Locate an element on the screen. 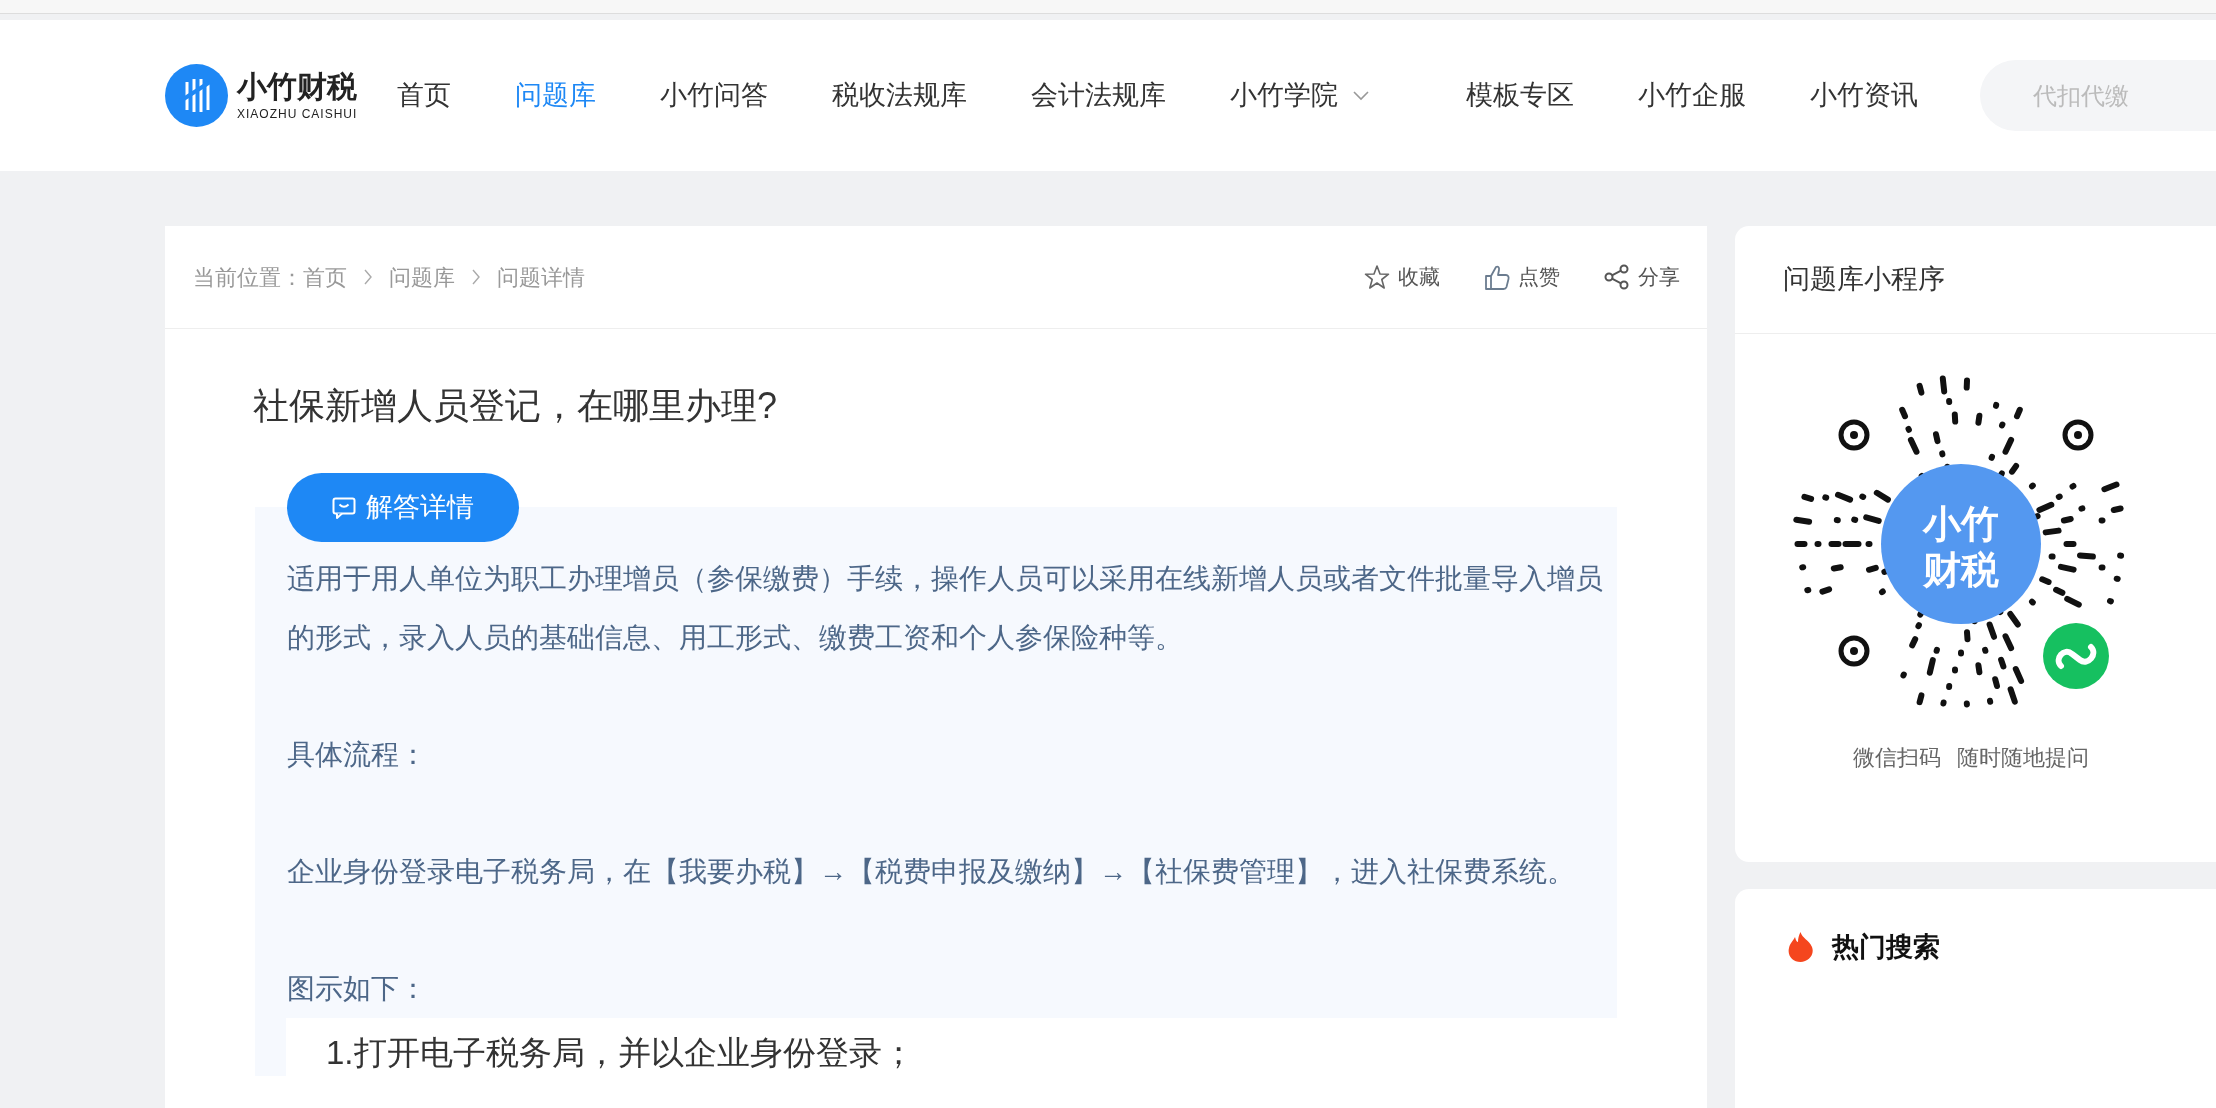  caption-text: 随时随地提问 is located at coordinates (2022, 758).